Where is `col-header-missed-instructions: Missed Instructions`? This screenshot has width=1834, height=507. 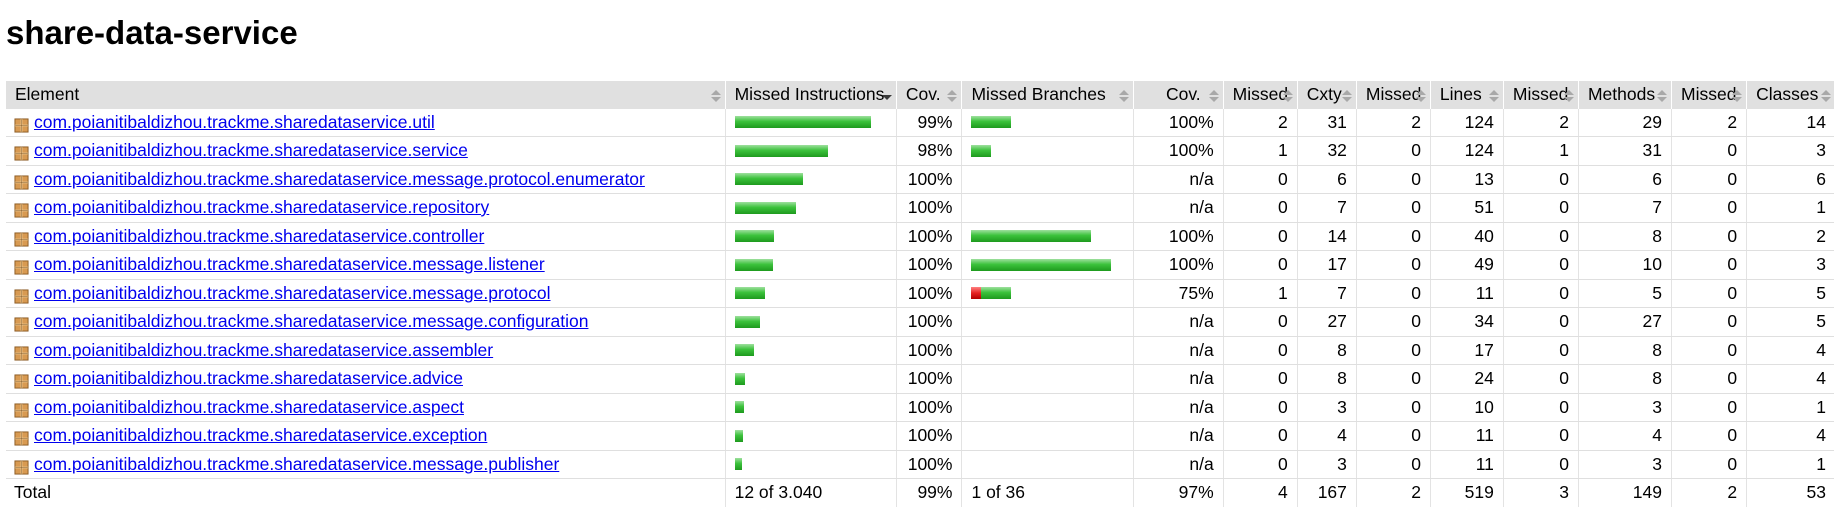 col-header-missed-instructions: Missed Instructions is located at coordinates (811, 95).